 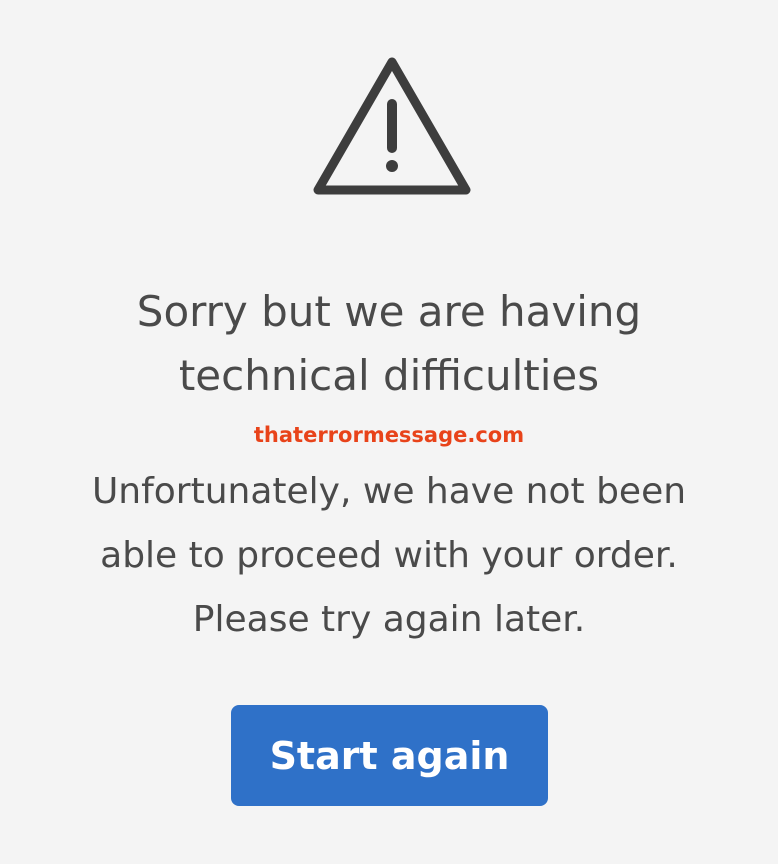 I want to click on error-message-line-2: able to proceed with your order., so click(x=389, y=555).